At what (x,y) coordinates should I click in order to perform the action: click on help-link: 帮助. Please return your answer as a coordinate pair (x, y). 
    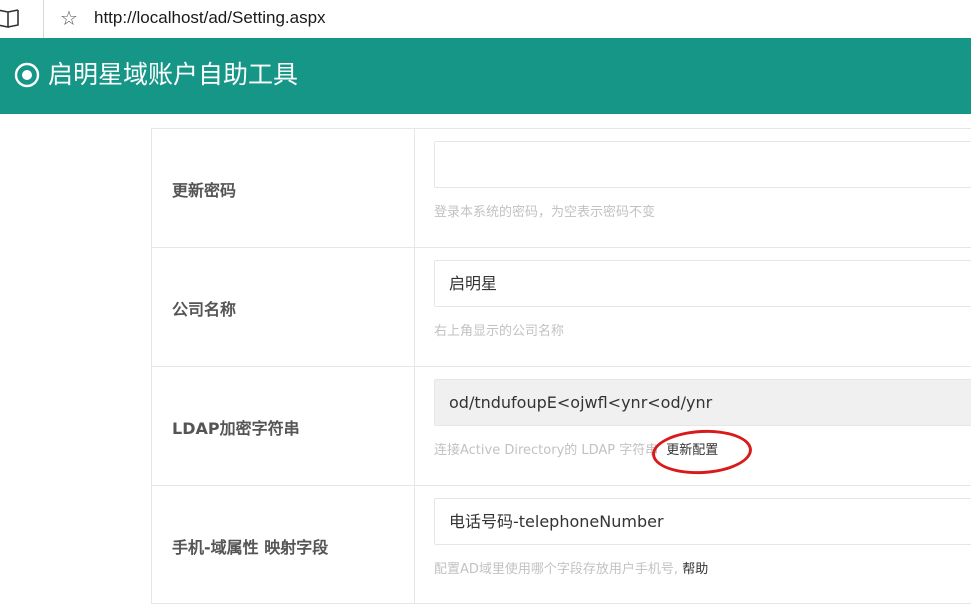
    Looking at the image, I should click on (695, 569).